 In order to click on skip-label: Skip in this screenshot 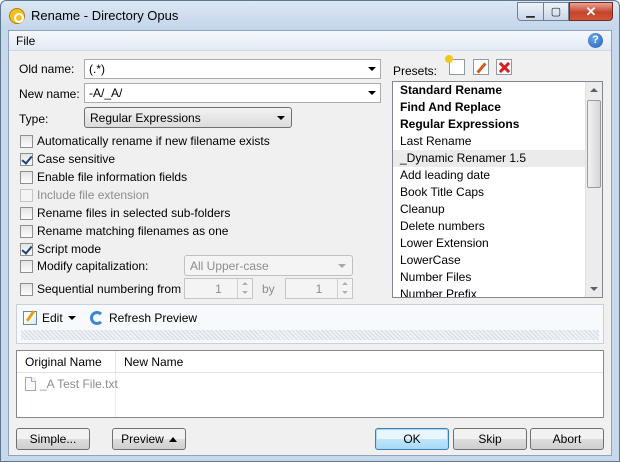, I will do `click(490, 439)`.